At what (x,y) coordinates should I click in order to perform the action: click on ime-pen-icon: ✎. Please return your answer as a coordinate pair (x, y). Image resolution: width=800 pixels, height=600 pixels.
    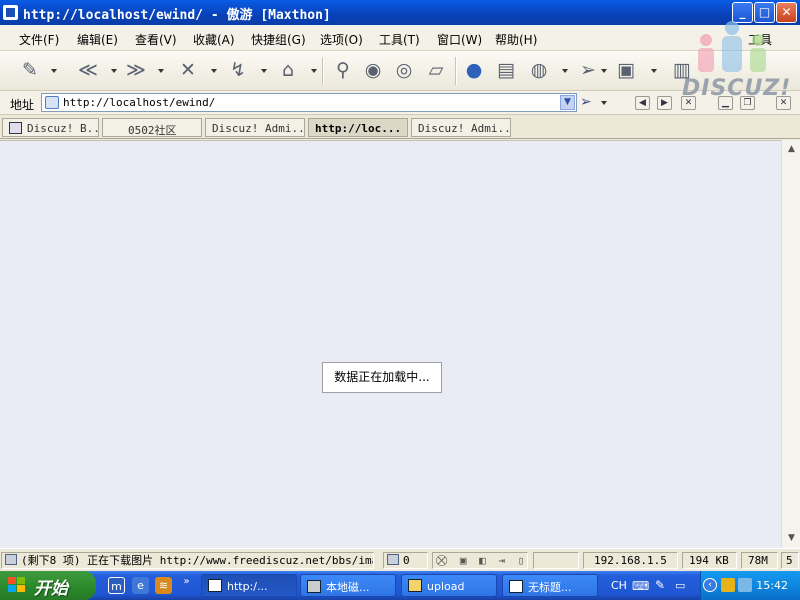
    Looking at the image, I should click on (660, 585).